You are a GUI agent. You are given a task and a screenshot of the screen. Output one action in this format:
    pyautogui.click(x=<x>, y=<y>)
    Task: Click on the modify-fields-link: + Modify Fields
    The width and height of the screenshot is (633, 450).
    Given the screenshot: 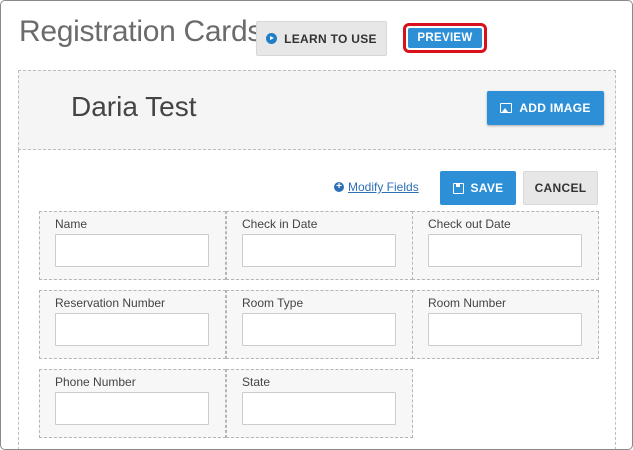 What is the action you would take?
    pyautogui.click(x=376, y=187)
    